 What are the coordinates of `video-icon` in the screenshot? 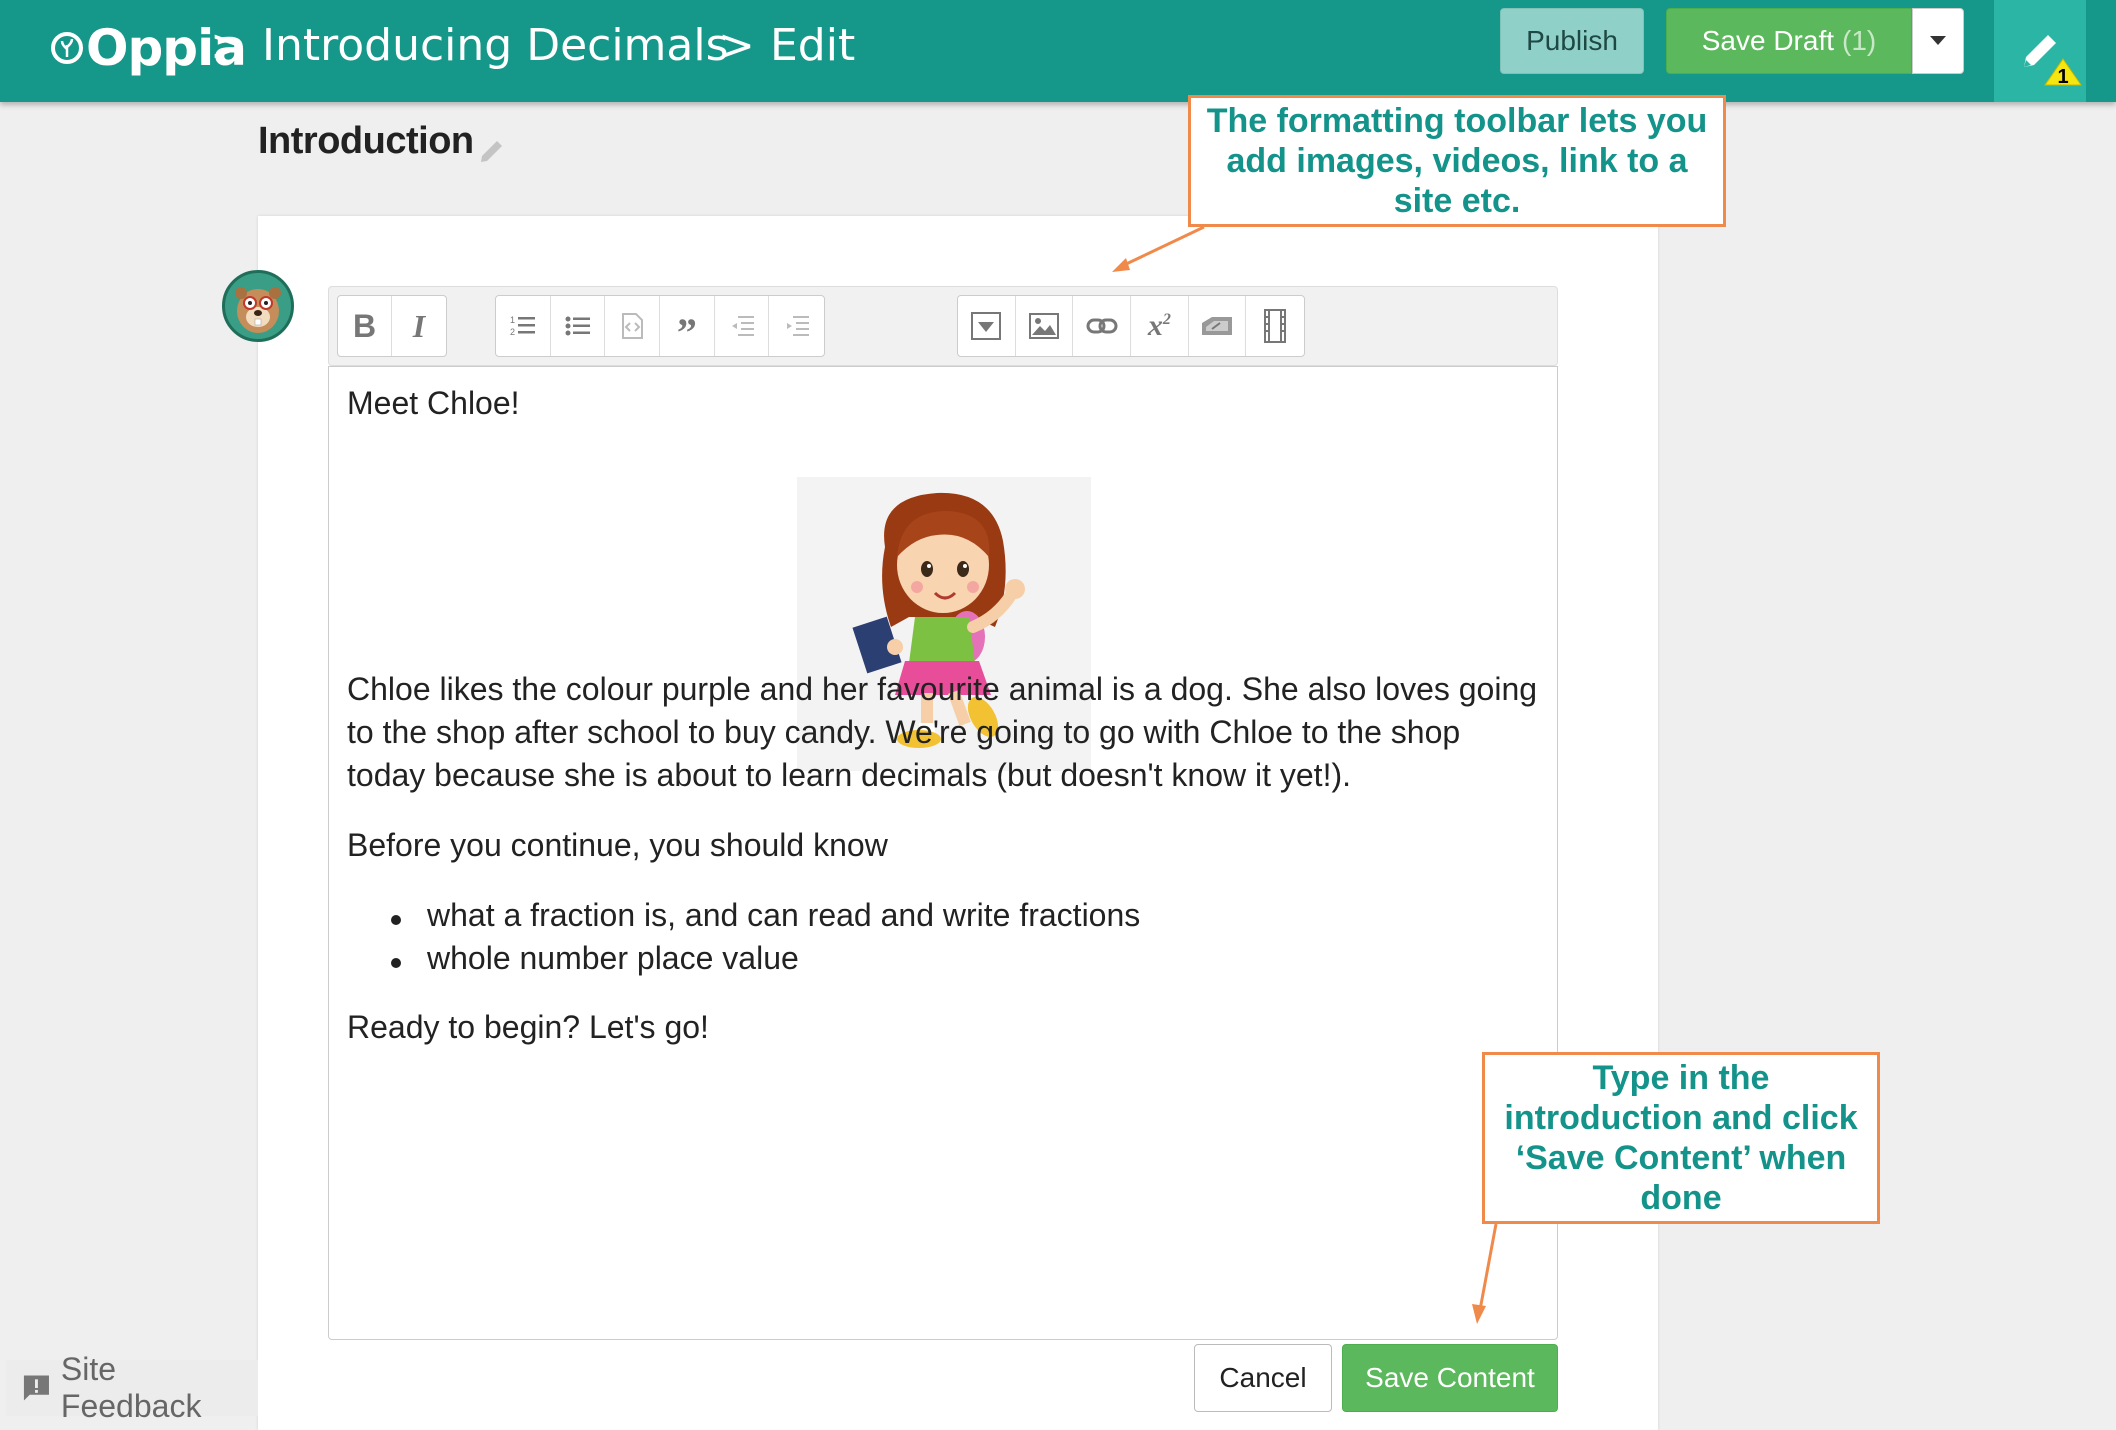 It's located at (1275, 326).